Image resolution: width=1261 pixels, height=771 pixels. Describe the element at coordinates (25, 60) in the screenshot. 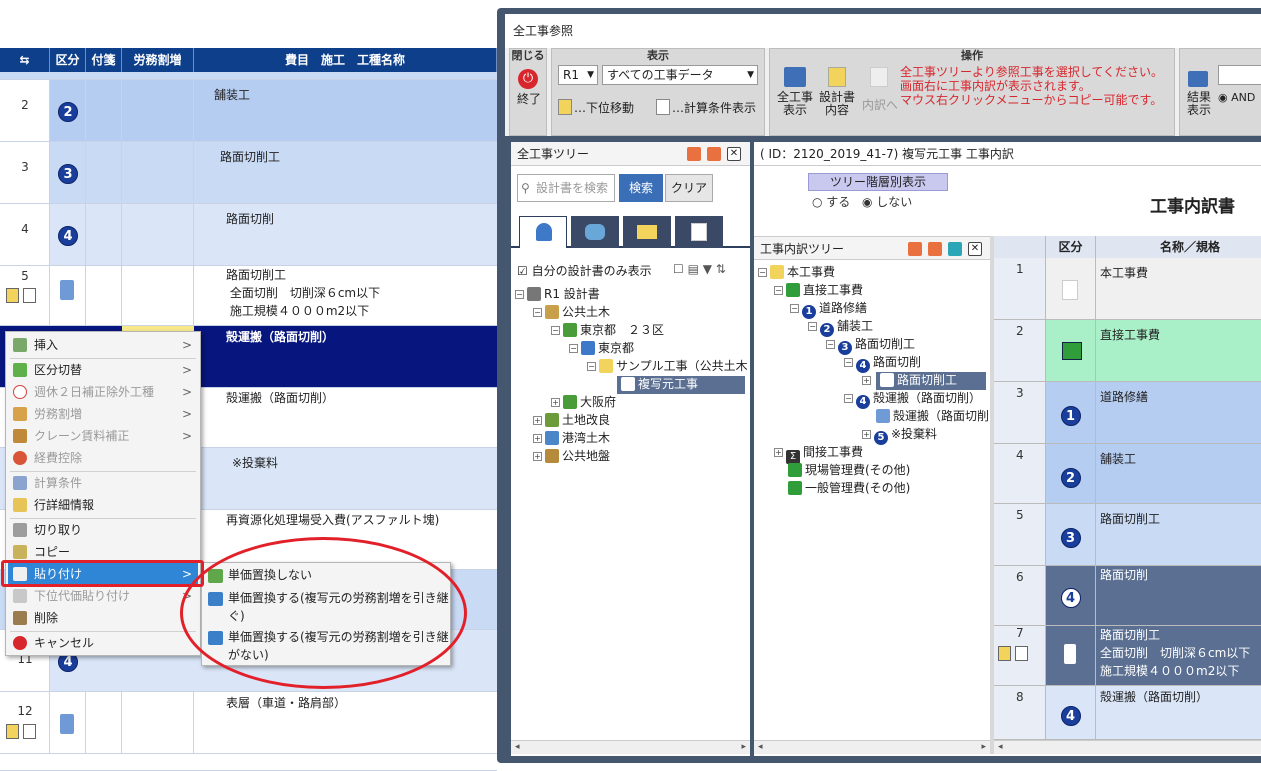

I see `swap-arrows-icon: ⇆` at that location.